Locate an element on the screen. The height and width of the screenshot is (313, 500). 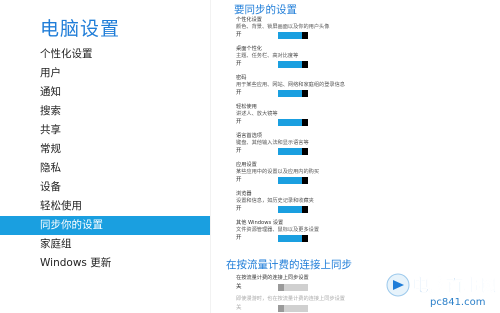
sidebar-item-ease-of-access: 轻松使用 is located at coordinates (105, 206).